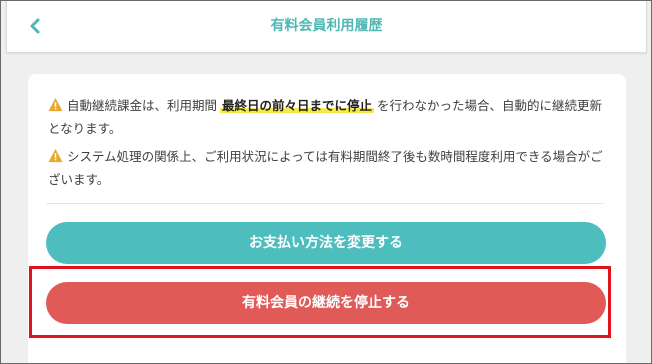 The image size is (652, 364). I want to click on app-header: 有料会員利用履歴, so click(326, 27).